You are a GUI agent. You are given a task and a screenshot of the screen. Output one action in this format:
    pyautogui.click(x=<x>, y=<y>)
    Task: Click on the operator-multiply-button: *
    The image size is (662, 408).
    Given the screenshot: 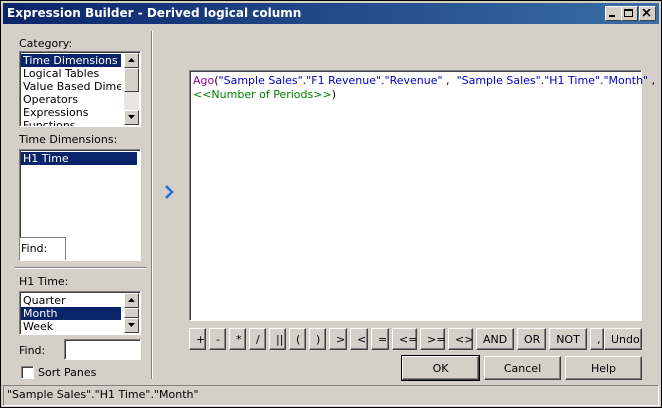 What is the action you would take?
    pyautogui.click(x=237, y=339)
    